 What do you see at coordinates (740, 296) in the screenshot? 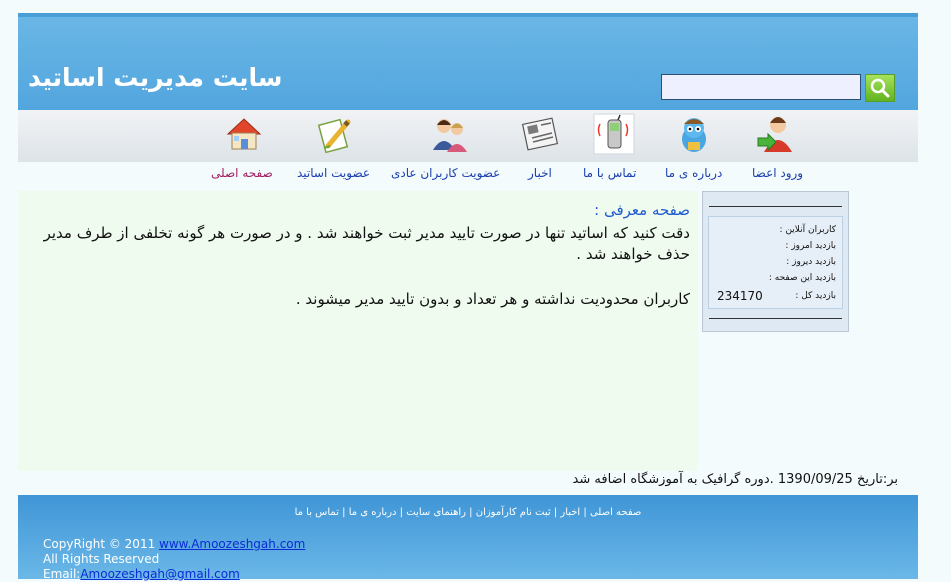
I see `stat-total-value: 234170` at bounding box center [740, 296].